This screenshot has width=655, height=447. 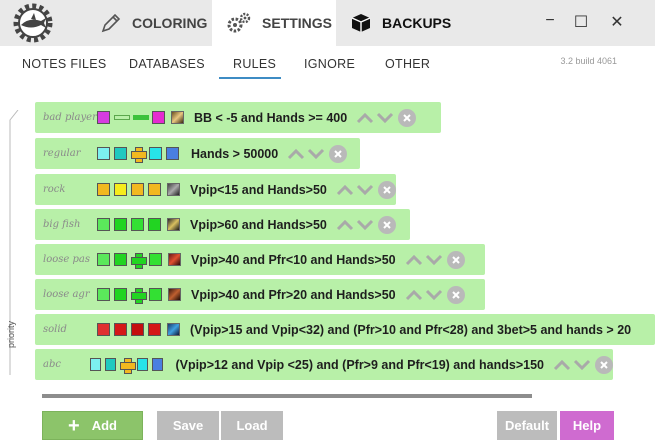 I want to click on add-button: + Add, so click(x=92, y=425).